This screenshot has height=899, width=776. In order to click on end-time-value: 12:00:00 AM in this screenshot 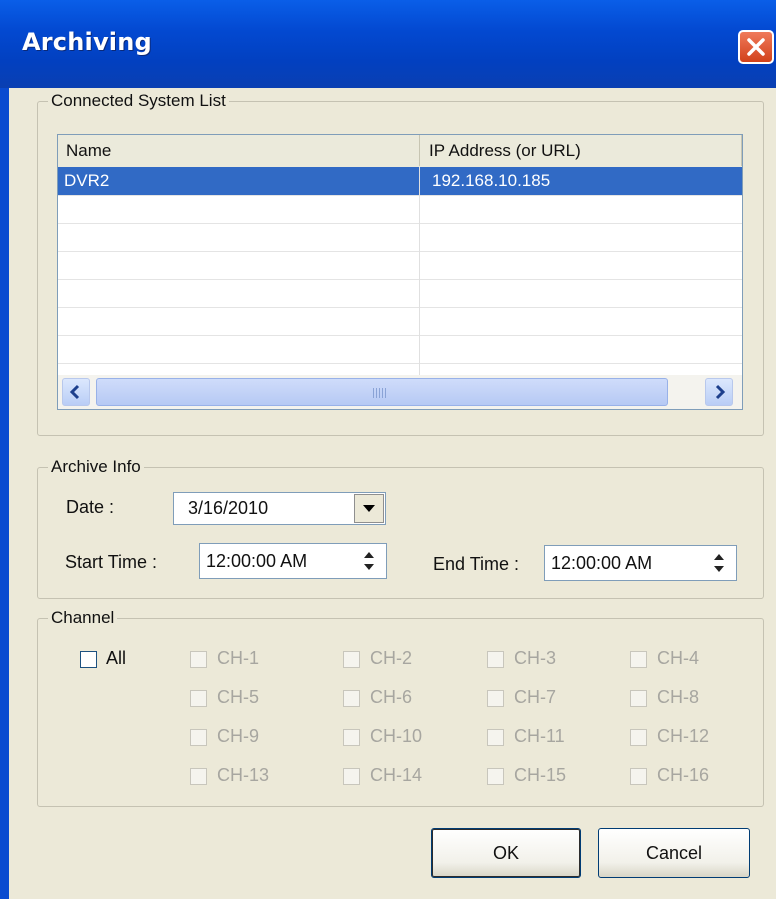, I will do `click(602, 563)`.